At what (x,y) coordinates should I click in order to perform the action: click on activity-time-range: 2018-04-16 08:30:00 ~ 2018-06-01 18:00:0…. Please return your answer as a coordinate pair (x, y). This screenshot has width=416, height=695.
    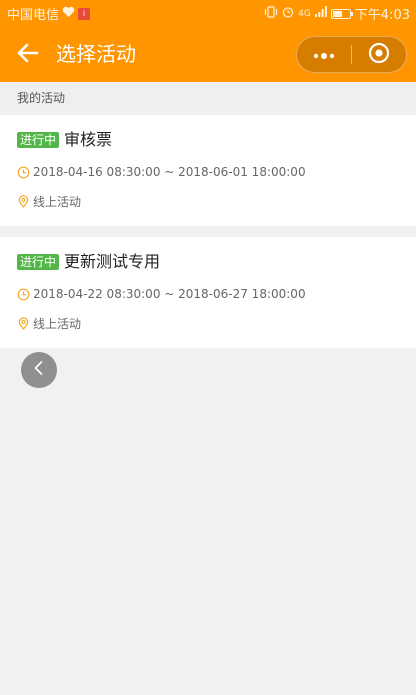
    Looking at the image, I should click on (169, 172).